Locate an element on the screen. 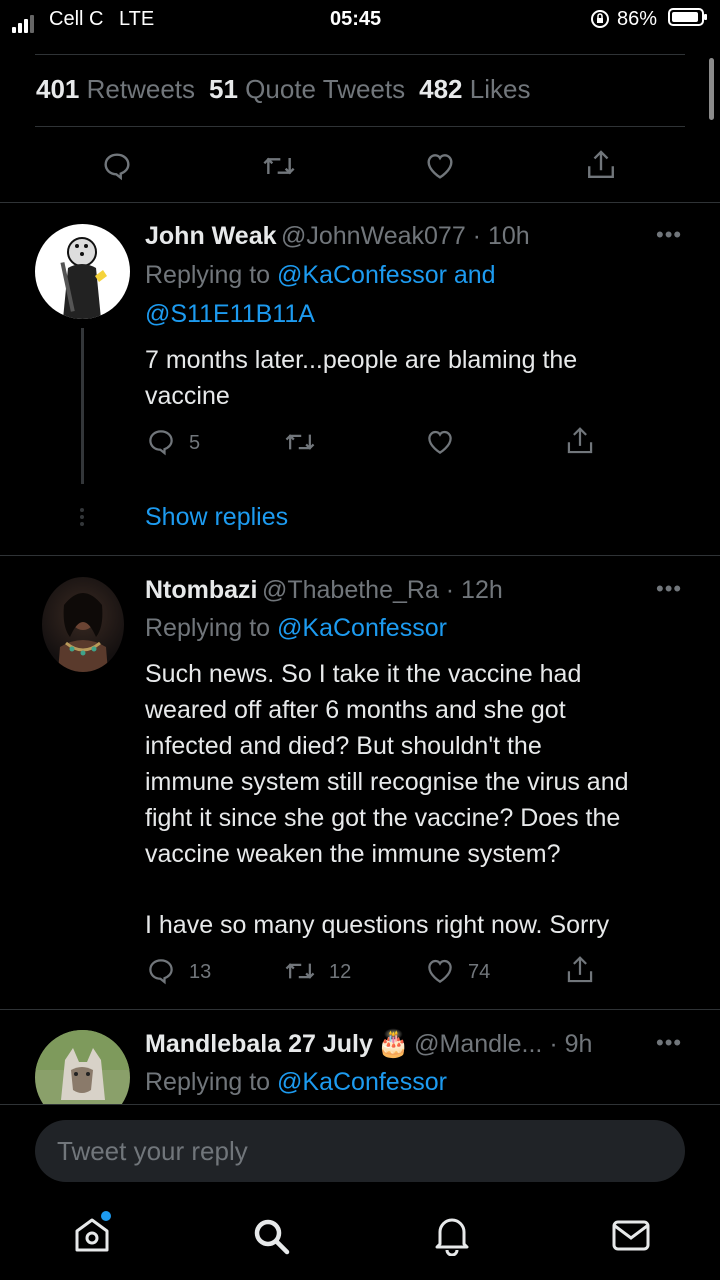  scrollbar is located at coordinates (711, 89).